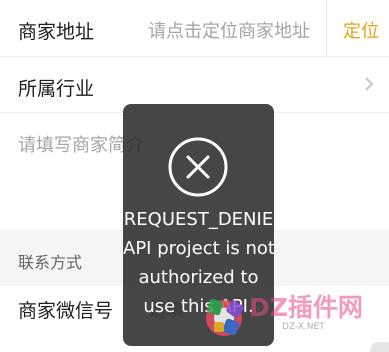 The image size is (389, 352). I want to click on wechat-label: 商家微信号, so click(66, 311).